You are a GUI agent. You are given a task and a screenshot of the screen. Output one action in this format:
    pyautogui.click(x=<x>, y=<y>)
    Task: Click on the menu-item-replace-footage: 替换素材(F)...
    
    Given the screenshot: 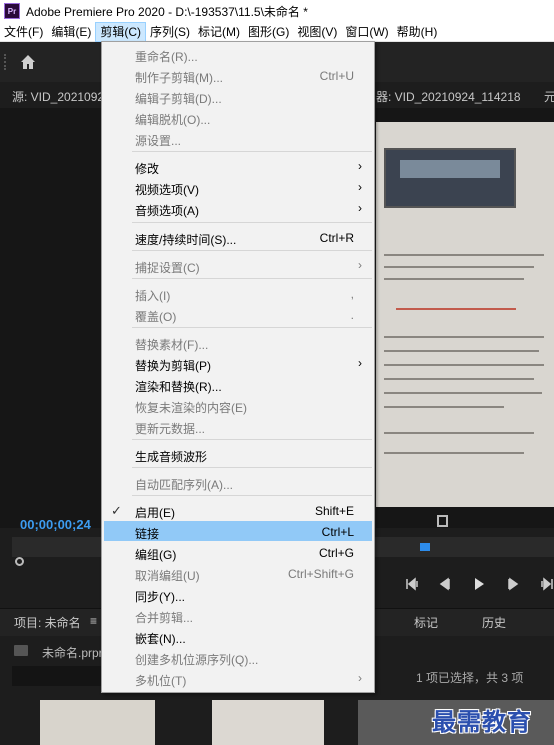 What is the action you would take?
    pyautogui.click(x=238, y=342)
    